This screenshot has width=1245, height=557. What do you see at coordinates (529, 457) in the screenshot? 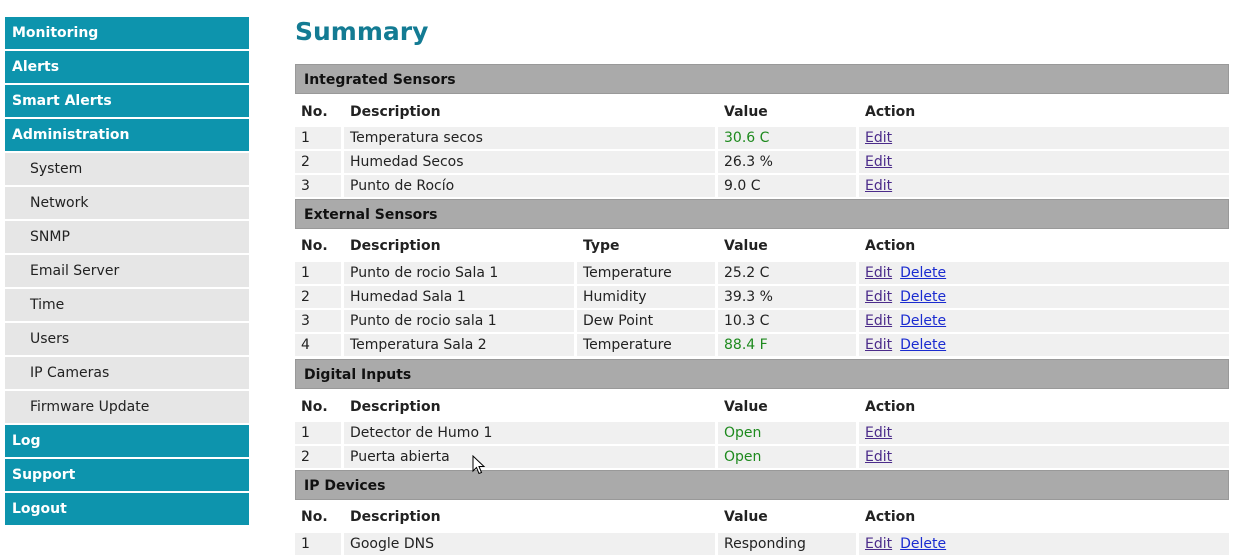
I see `row-description: Puerta abierta` at bounding box center [529, 457].